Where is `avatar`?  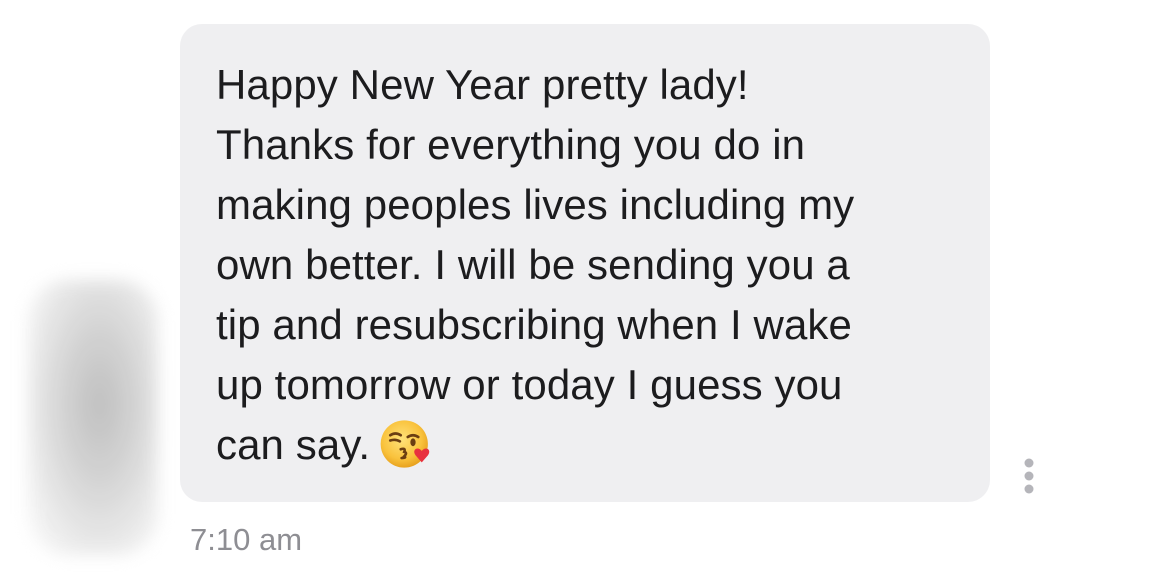 avatar is located at coordinates (93, 417).